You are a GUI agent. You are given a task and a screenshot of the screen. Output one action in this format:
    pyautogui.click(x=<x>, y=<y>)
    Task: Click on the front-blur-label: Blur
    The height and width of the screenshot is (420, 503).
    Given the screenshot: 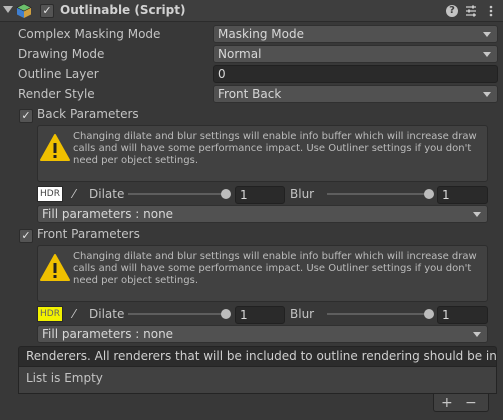 What is the action you would take?
    pyautogui.click(x=302, y=314)
    